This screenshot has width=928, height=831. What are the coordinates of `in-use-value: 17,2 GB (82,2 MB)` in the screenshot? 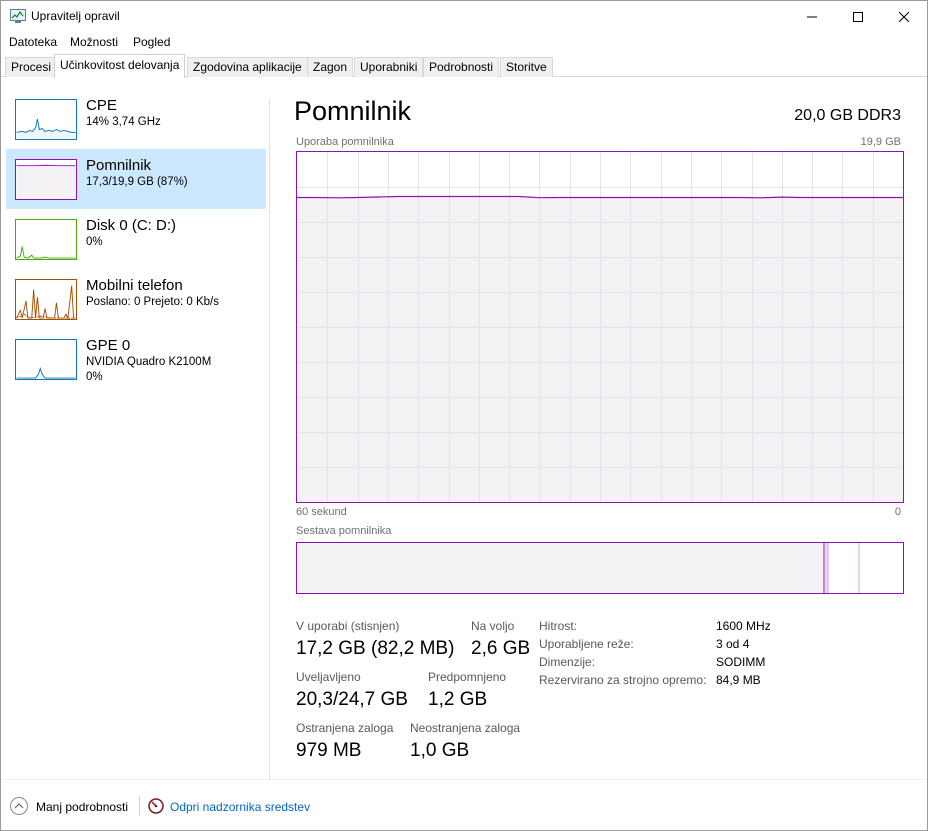 It's located at (375, 648).